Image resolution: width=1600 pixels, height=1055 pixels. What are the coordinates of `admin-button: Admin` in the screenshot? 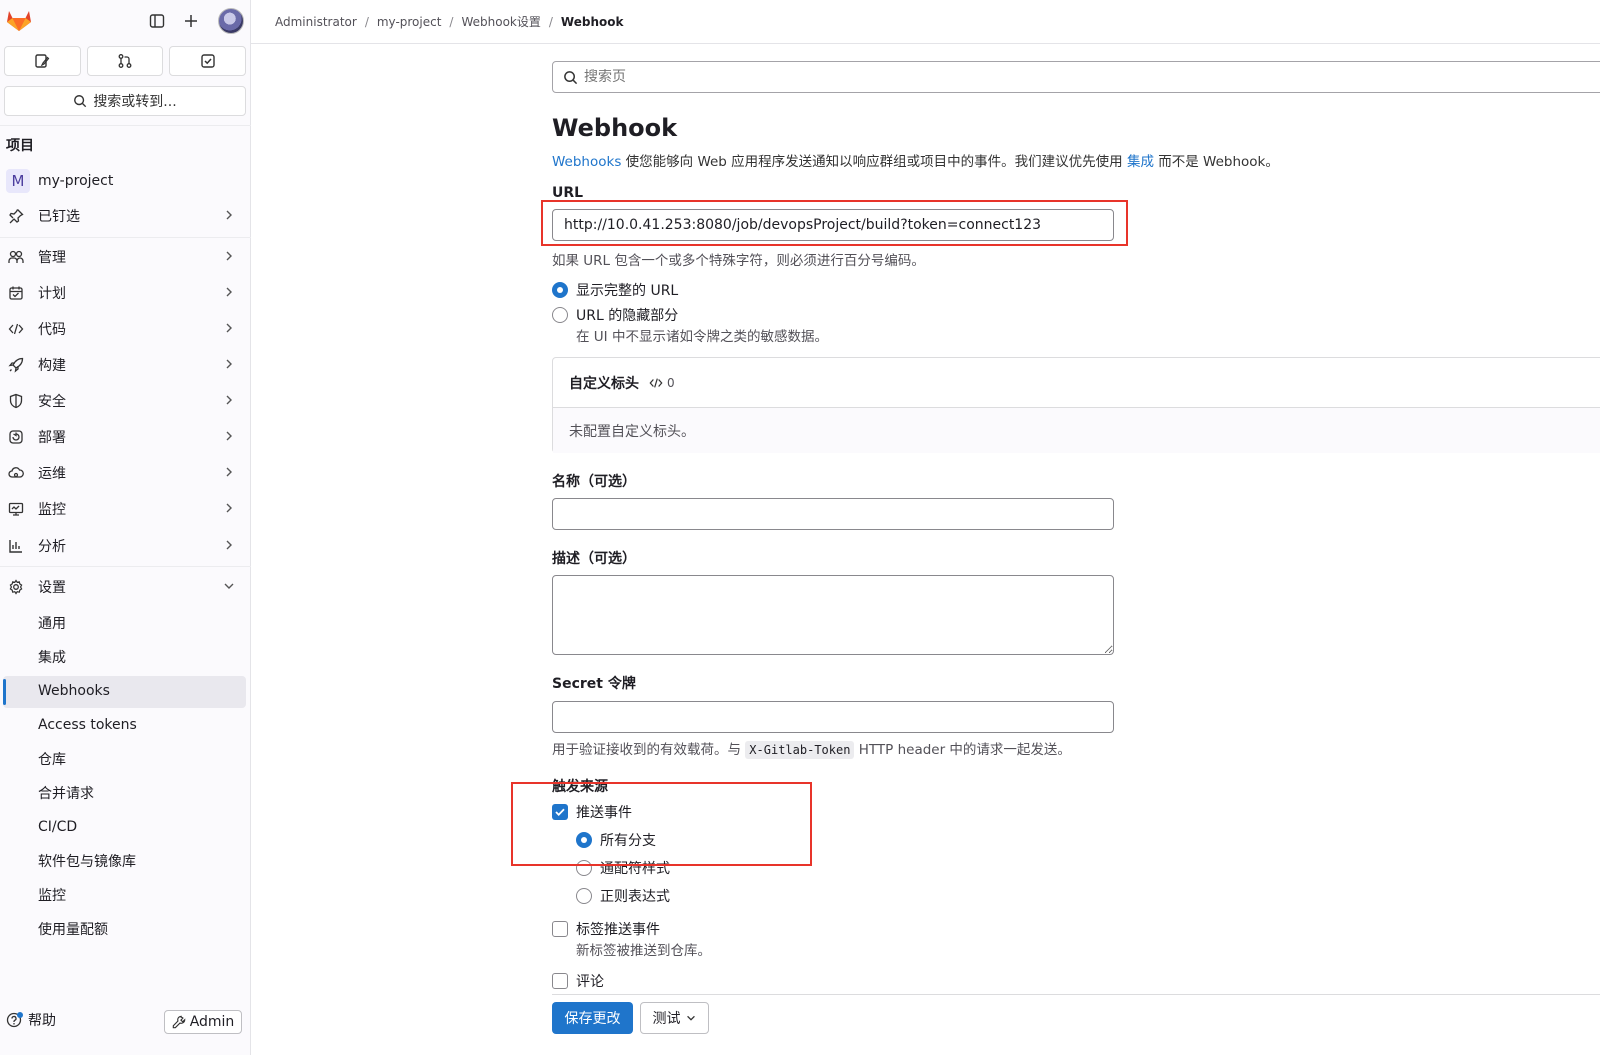 It's located at (203, 1022).